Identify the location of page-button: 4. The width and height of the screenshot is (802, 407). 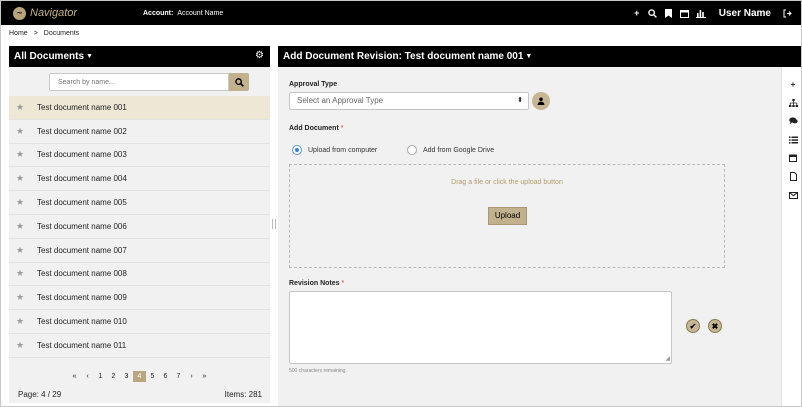
(139, 376).